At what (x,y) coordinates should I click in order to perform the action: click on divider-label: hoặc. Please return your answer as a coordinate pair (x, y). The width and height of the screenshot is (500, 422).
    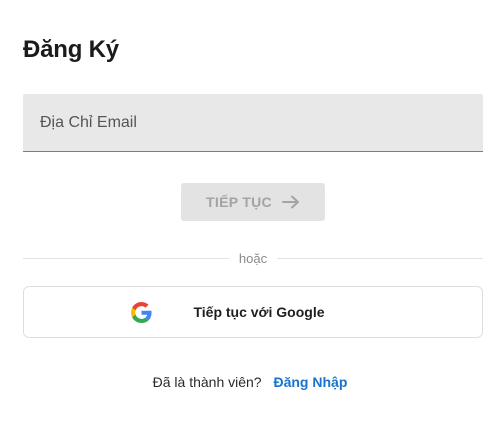
    Looking at the image, I should click on (253, 258).